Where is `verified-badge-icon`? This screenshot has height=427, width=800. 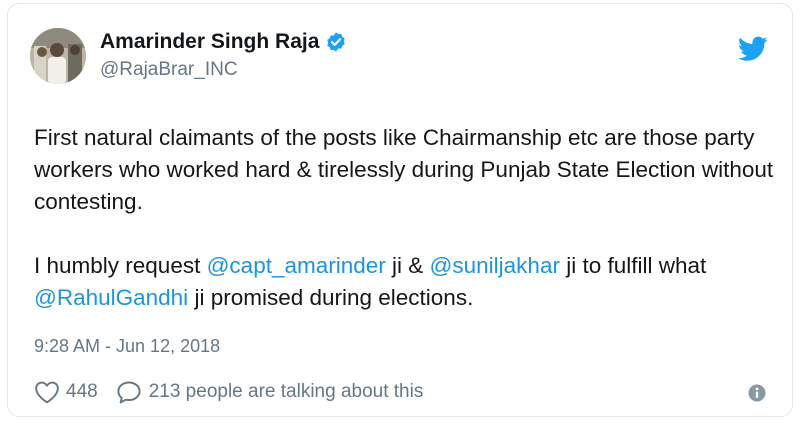
verified-badge-icon is located at coordinates (336, 42).